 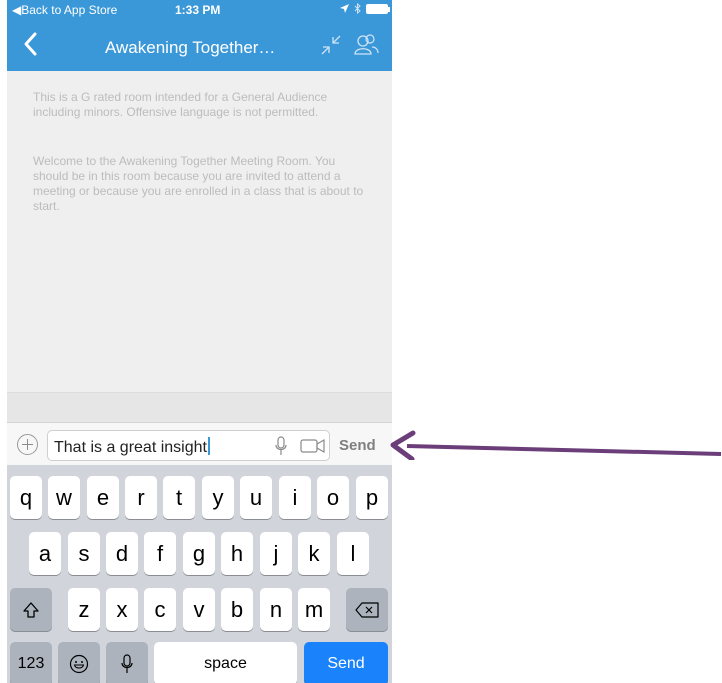 I want to click on chat-bottom-strip, so click(x=199, y=407).